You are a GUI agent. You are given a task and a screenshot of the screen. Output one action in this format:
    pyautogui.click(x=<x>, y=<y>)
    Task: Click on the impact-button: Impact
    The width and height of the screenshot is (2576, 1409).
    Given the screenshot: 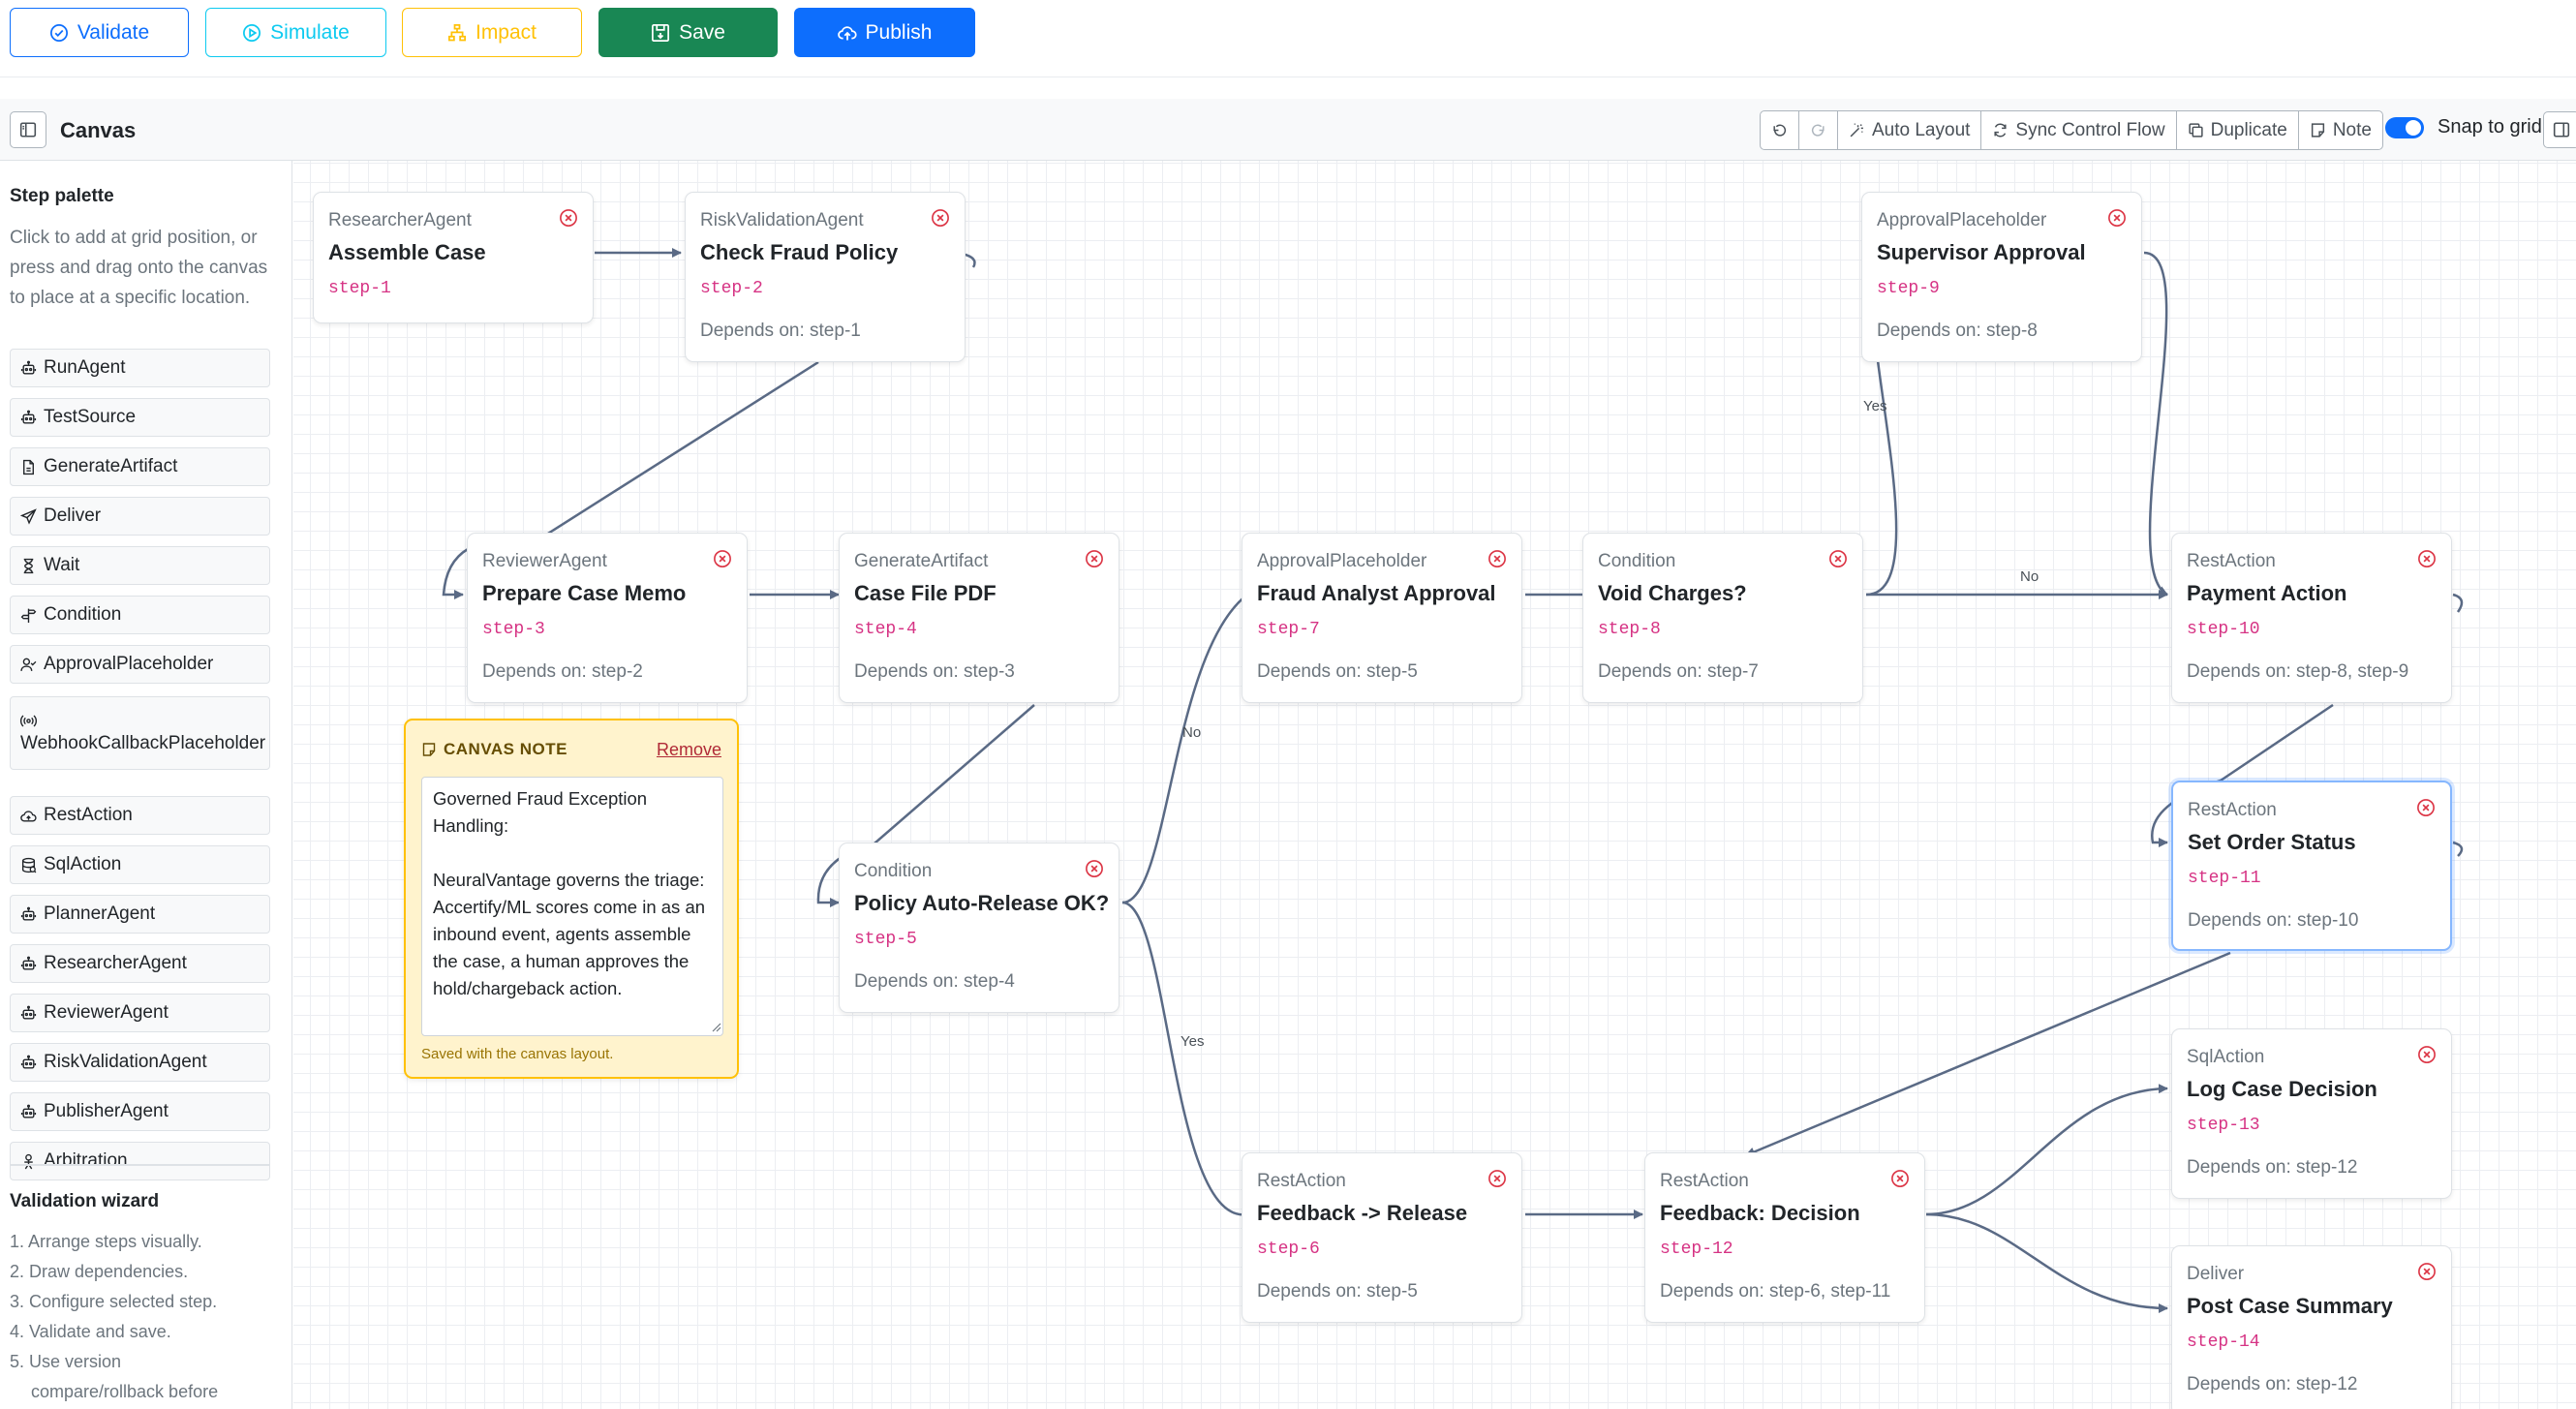 What is the action you would take?
    pyautogui.click(x=492, y=33)
    